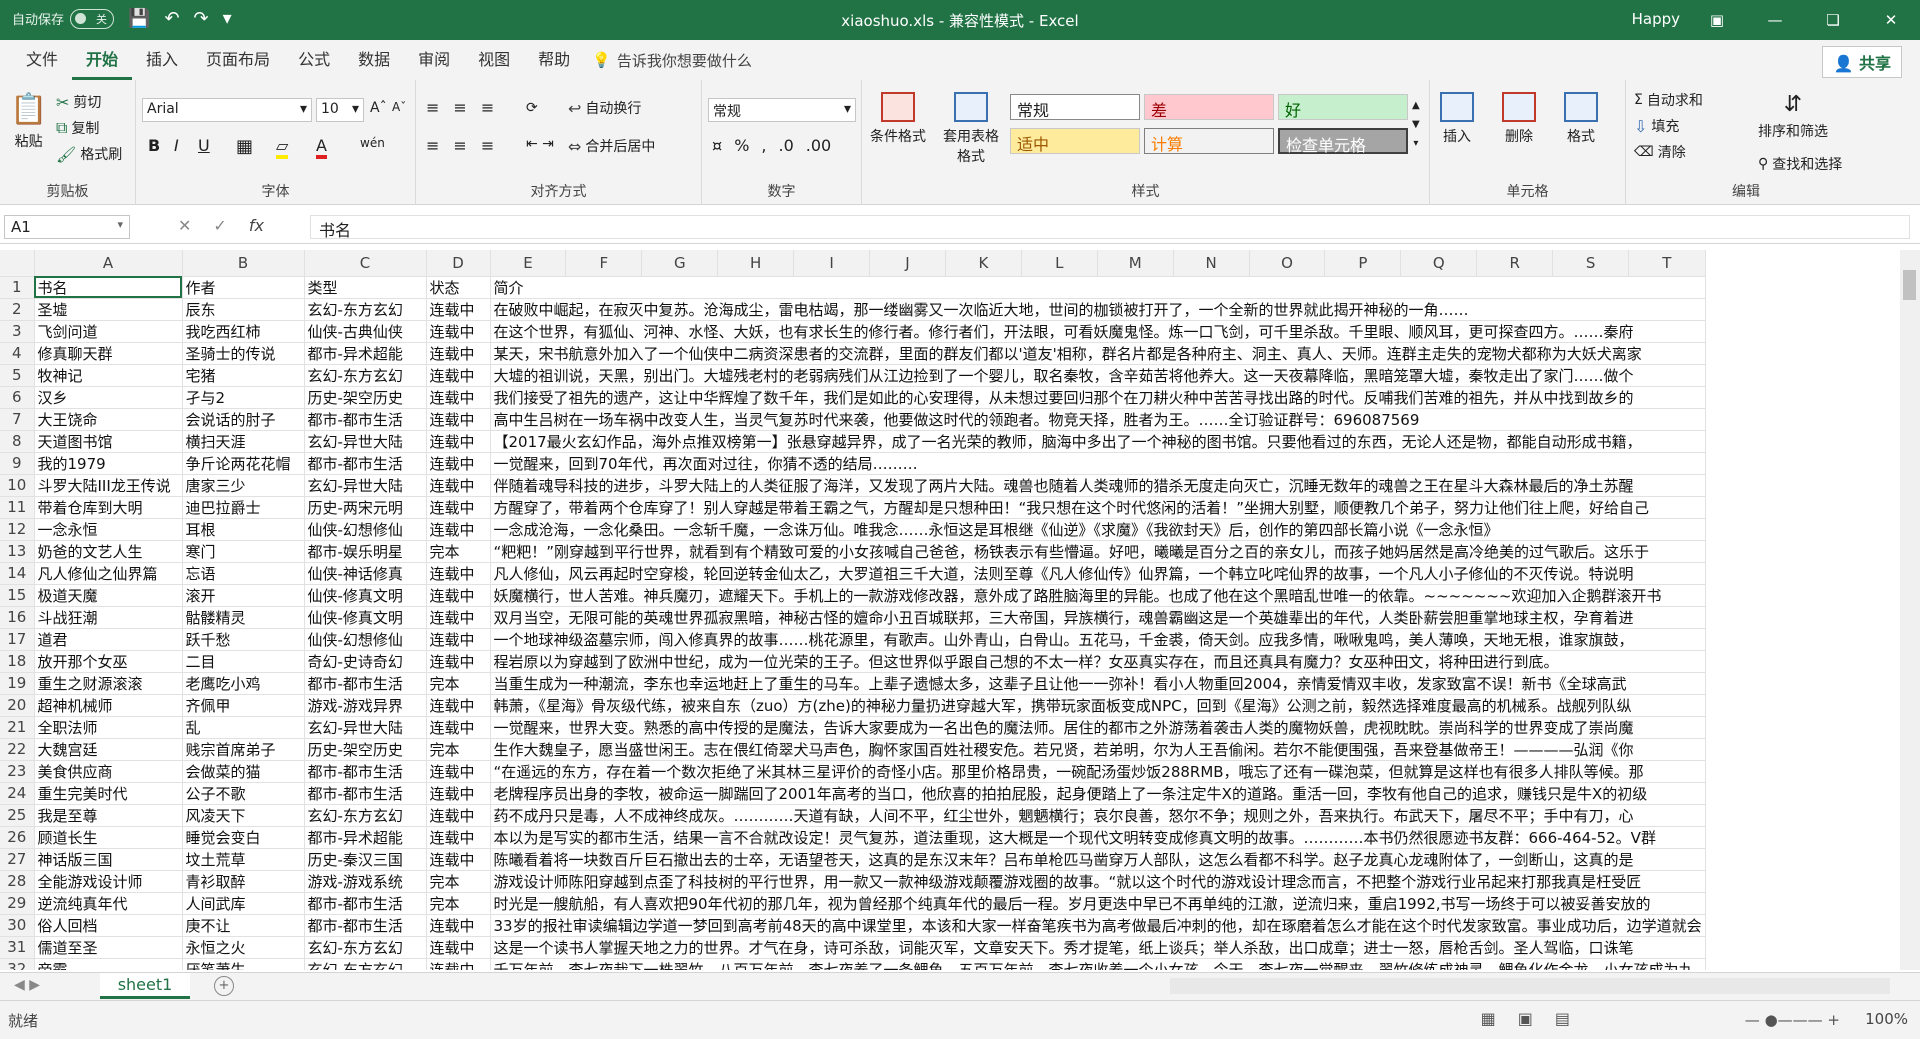  I want to click on comma-icon: ,, so click(763, 145).